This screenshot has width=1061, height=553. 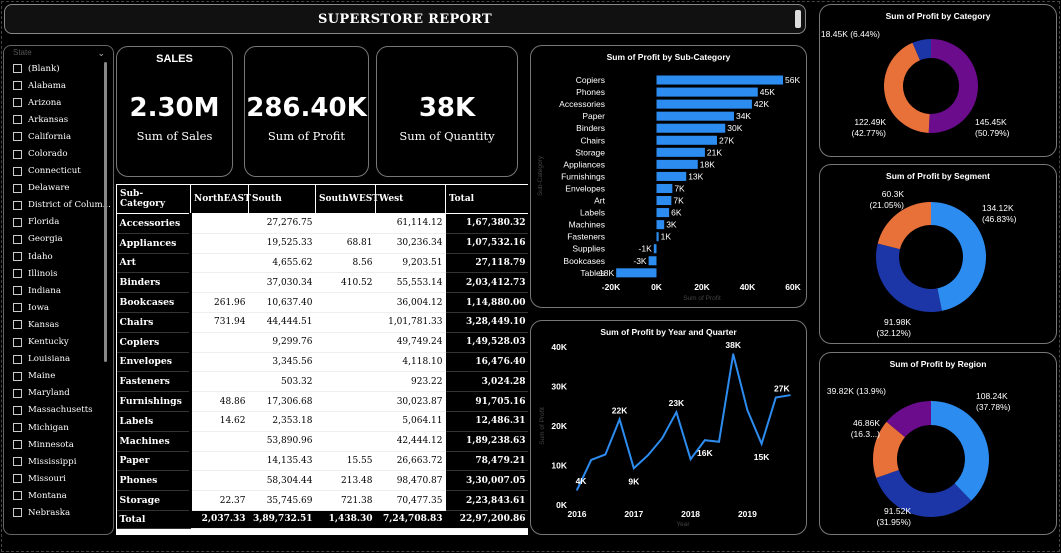 What do you see at coordinates (782, 389) in the screenshot?
I see `data-label: 27K` at bounding box center [782, 389].